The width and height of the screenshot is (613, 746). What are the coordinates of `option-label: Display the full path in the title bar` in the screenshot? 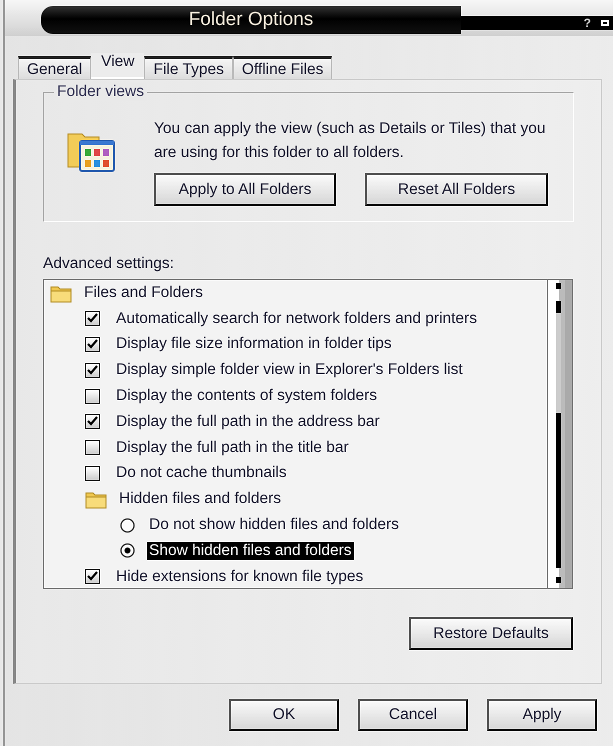 It's located at (232, 447).